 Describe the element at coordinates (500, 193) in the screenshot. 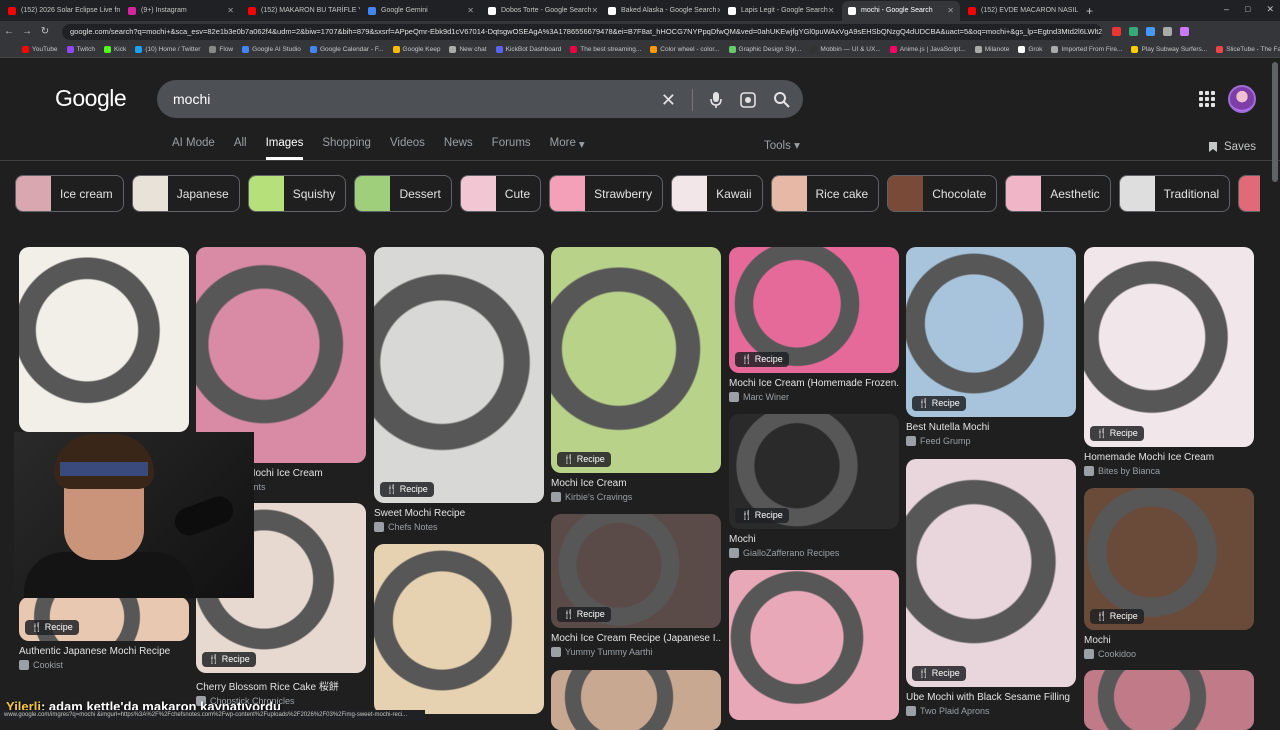

I see `refinement-chip: Cute` at that location.